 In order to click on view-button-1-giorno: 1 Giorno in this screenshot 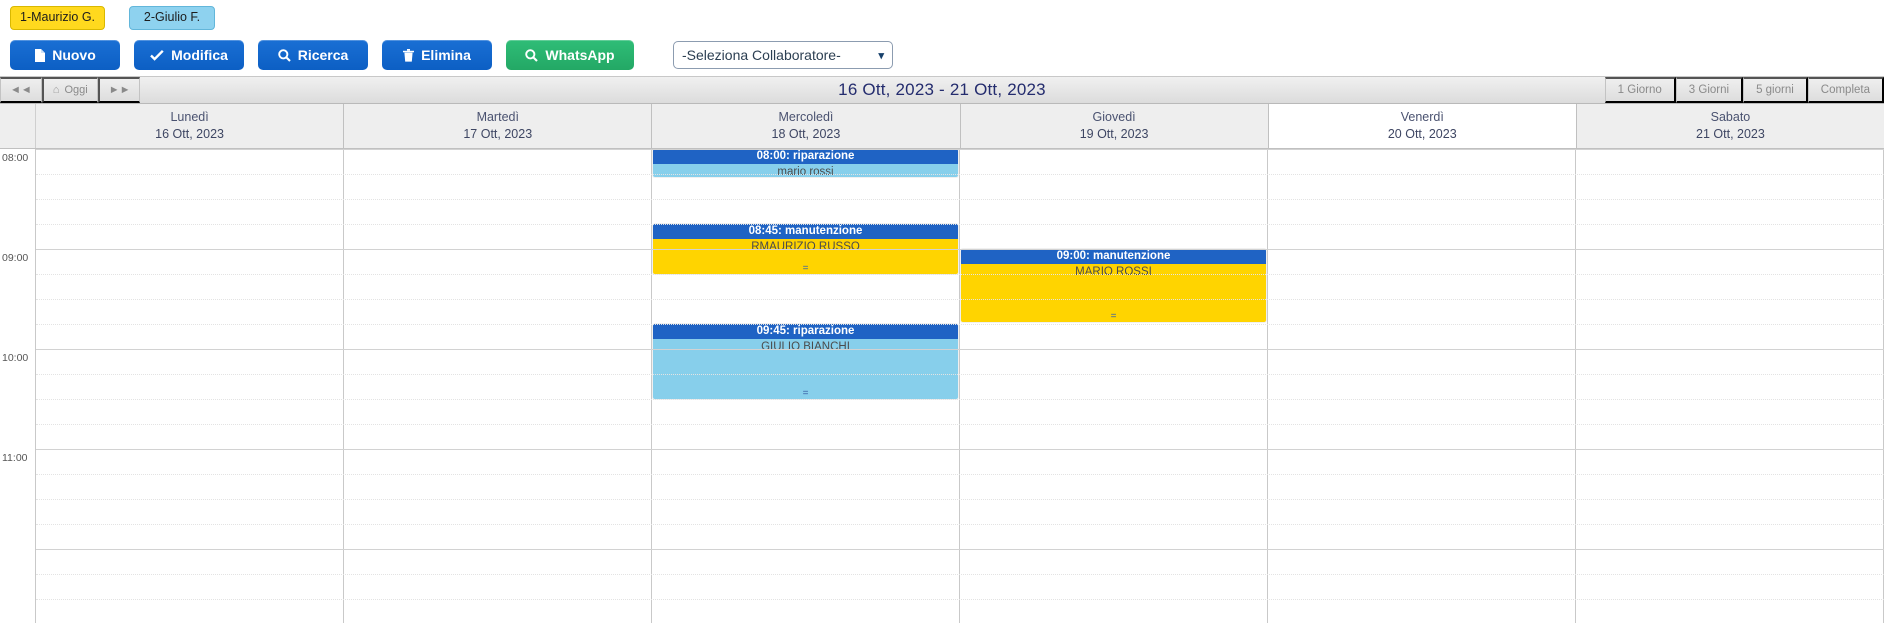, I will do `click(1640, 90)`.